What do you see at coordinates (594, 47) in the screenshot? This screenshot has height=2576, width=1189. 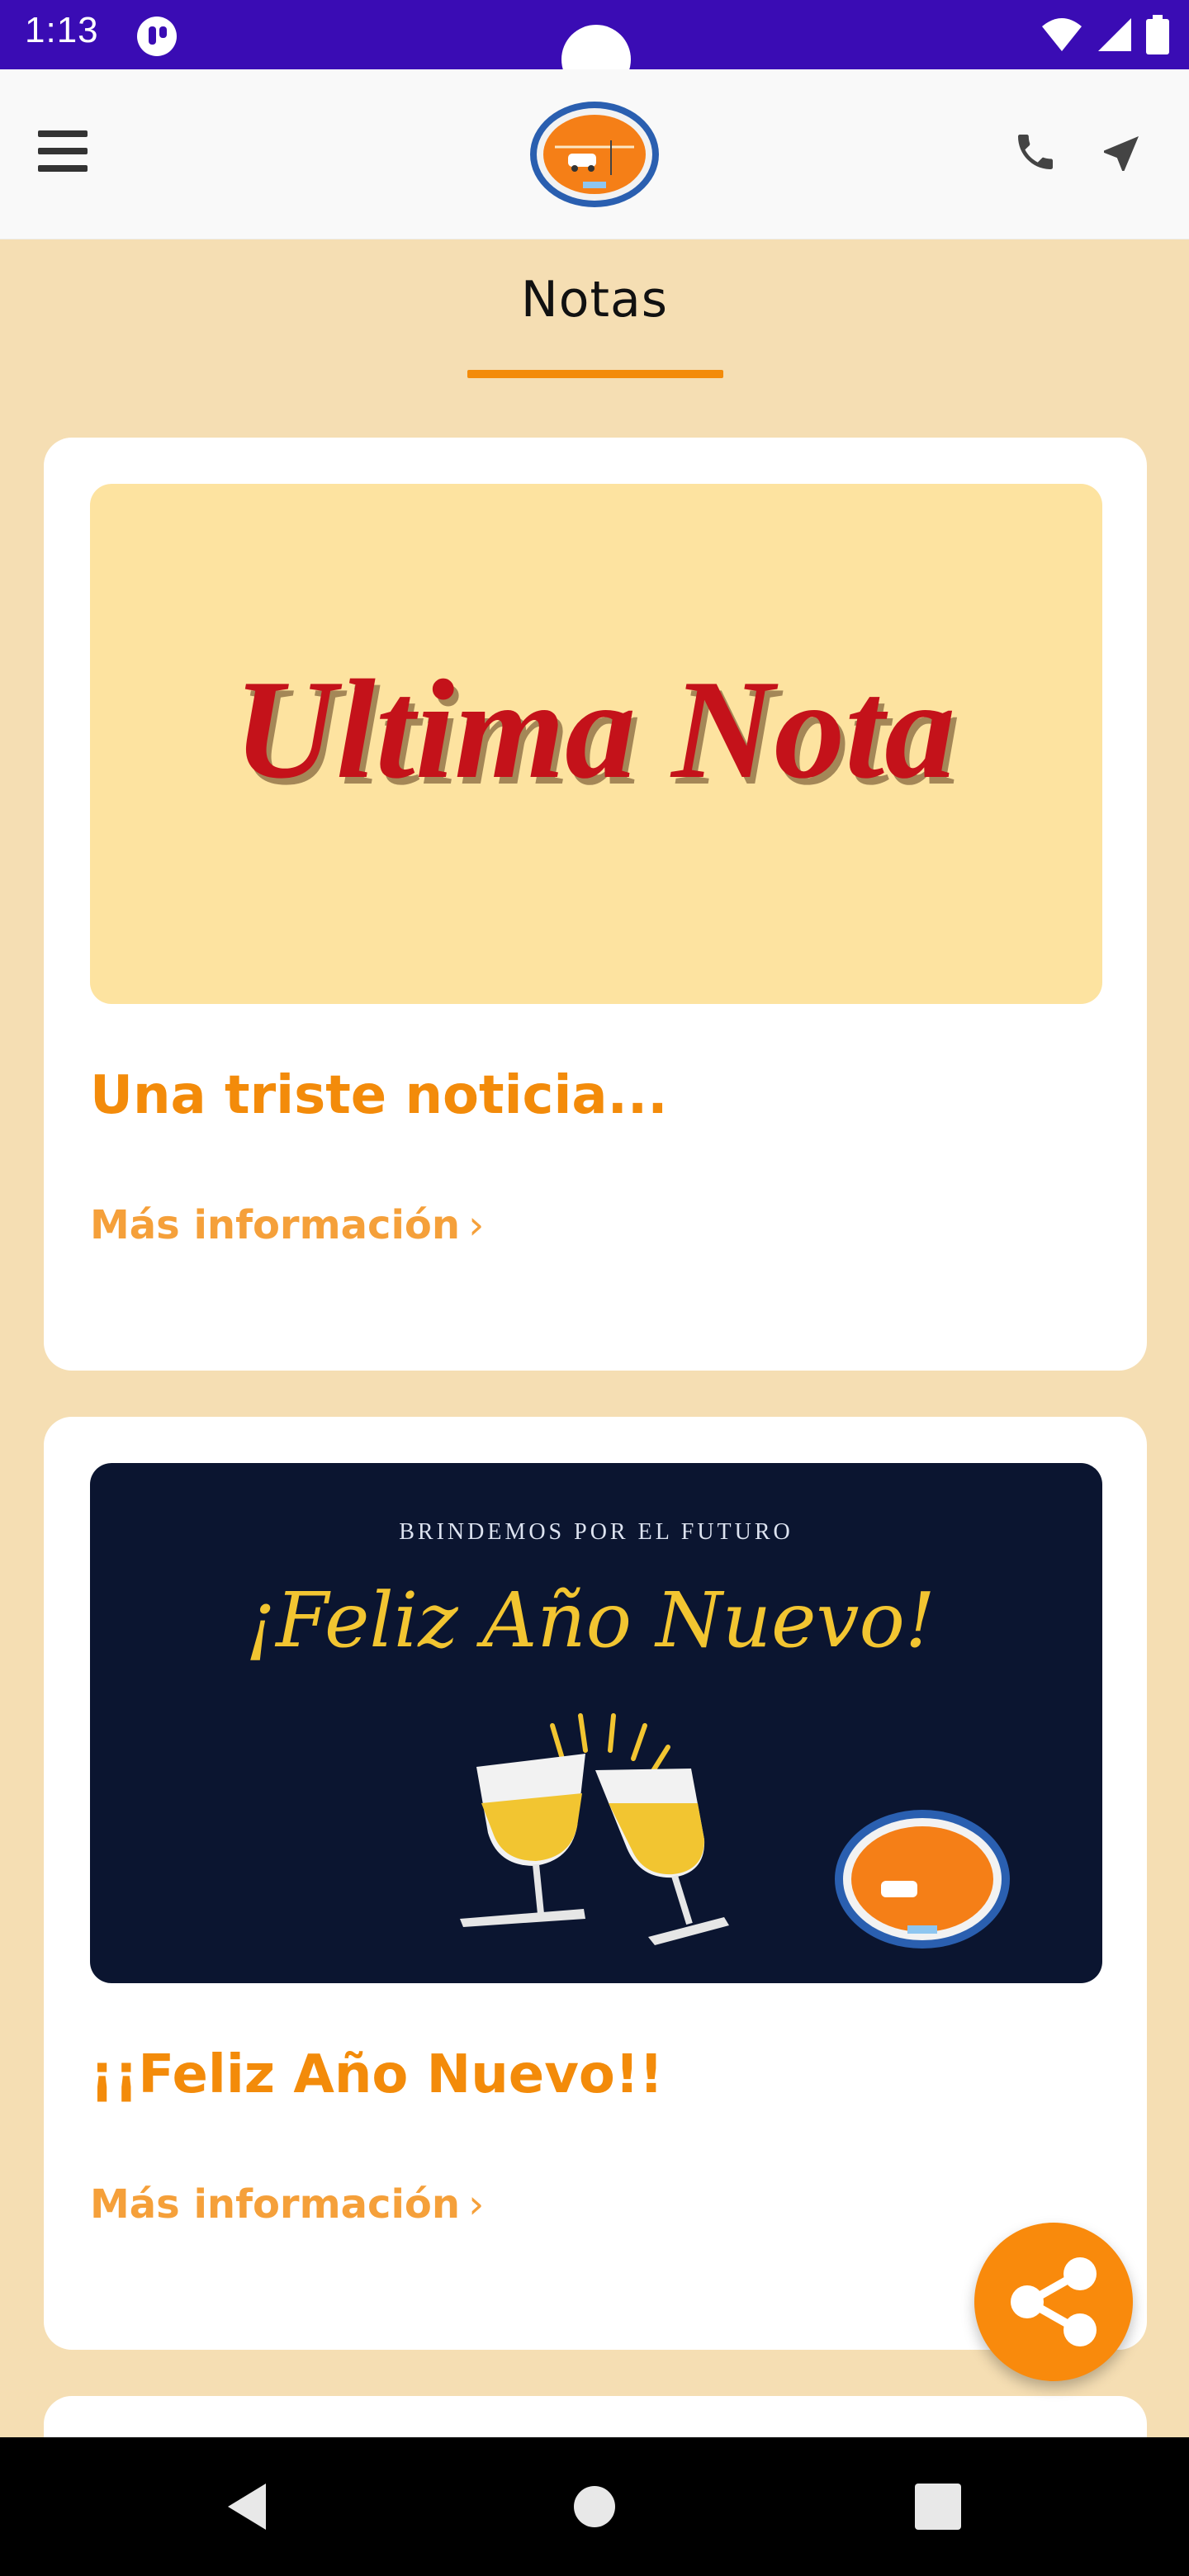 I see `status-bar: 1:13` at bounding box center [594, 47].